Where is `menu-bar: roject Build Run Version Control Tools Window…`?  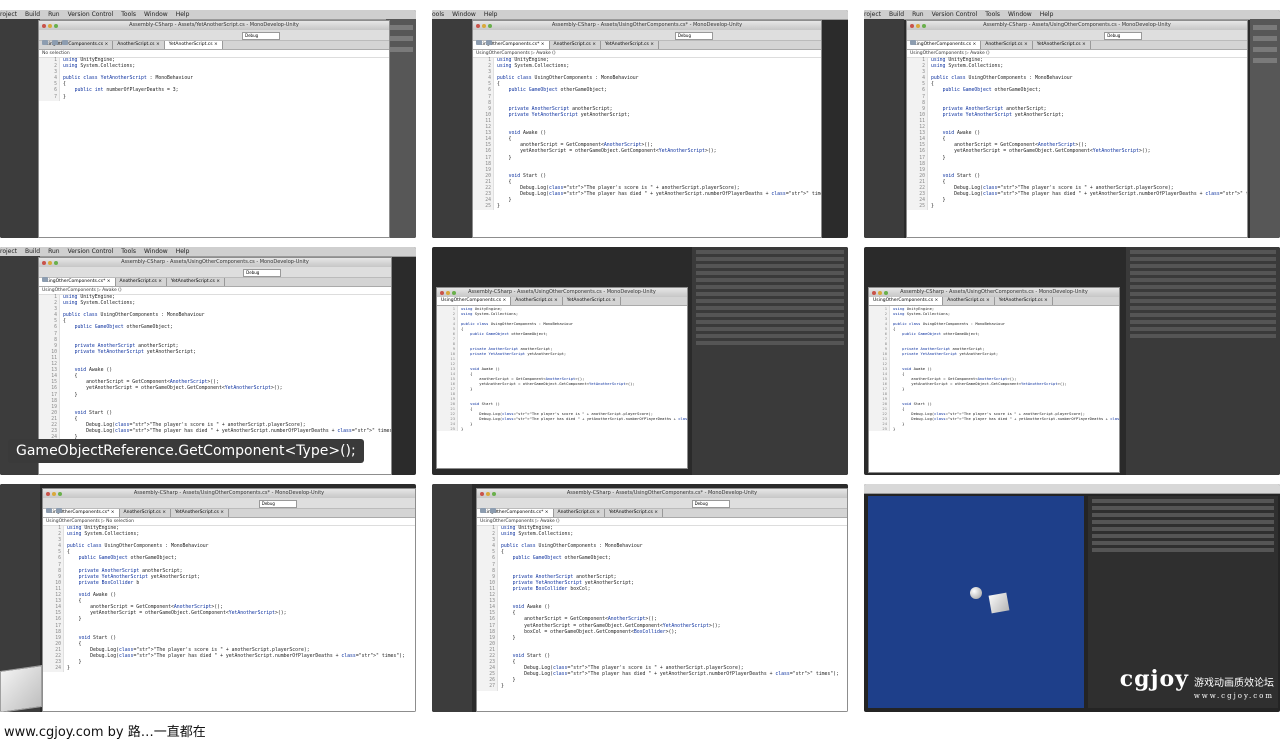
menu-bar: roject Build Run Version Control Tools Window… is located at coordinates (208, 15).